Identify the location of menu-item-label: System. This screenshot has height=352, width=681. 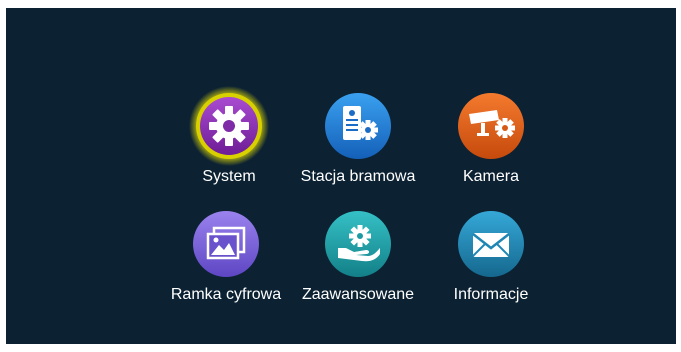
(229, 176).